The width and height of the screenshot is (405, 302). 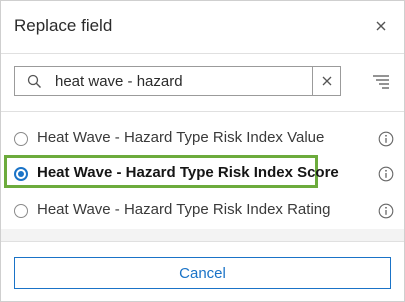 I want to click on clear-search-button, so click(x=326, y=81).